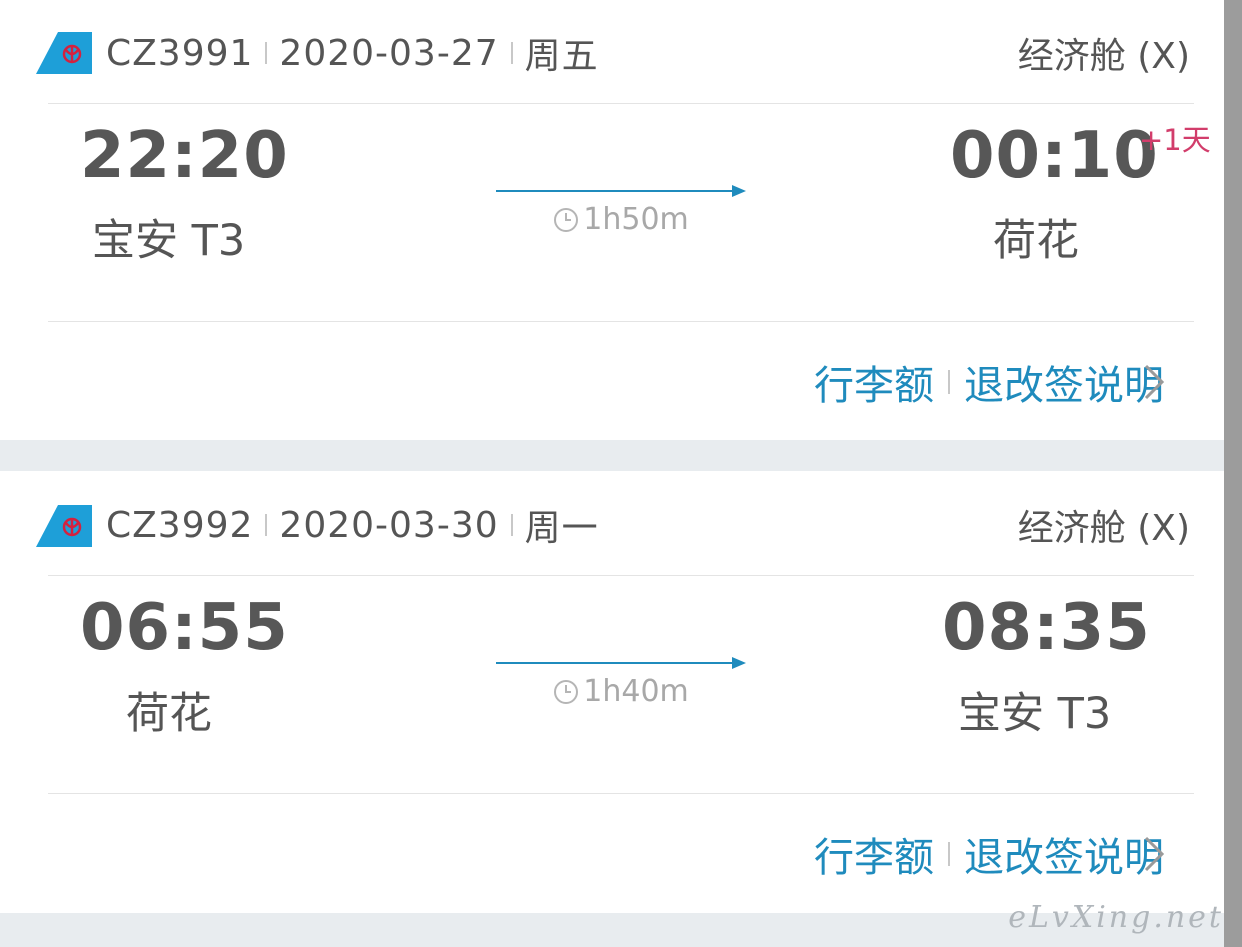  Describe the element at coordinates (561, 56) in the screenshot. I see `flight-weekday: 周五` at that location.